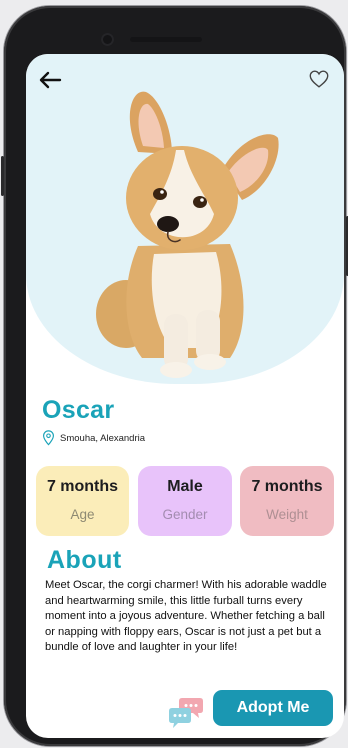 The image size is (348, 748). I want to click on chat-bubbles-icon, so click(186, 712).